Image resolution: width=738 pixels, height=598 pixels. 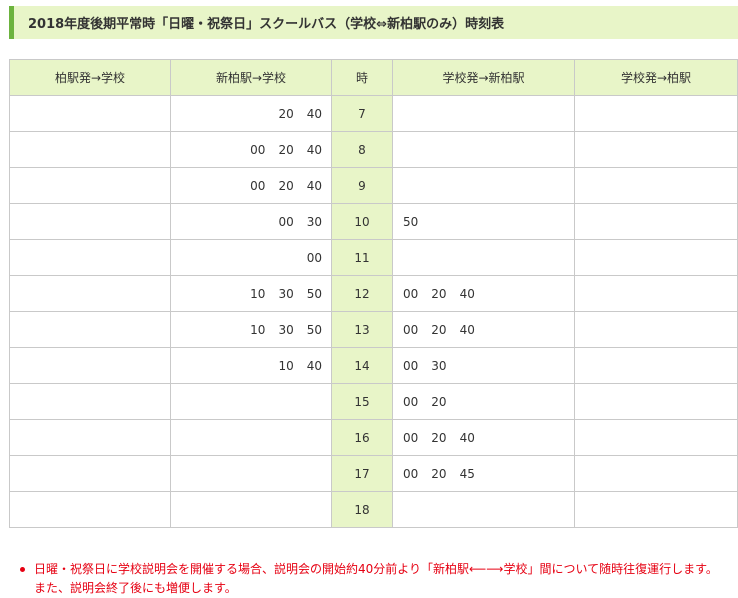 I want to click on school-to-shinkashiwa-cell: 00 20, so click(x=483, y=401).